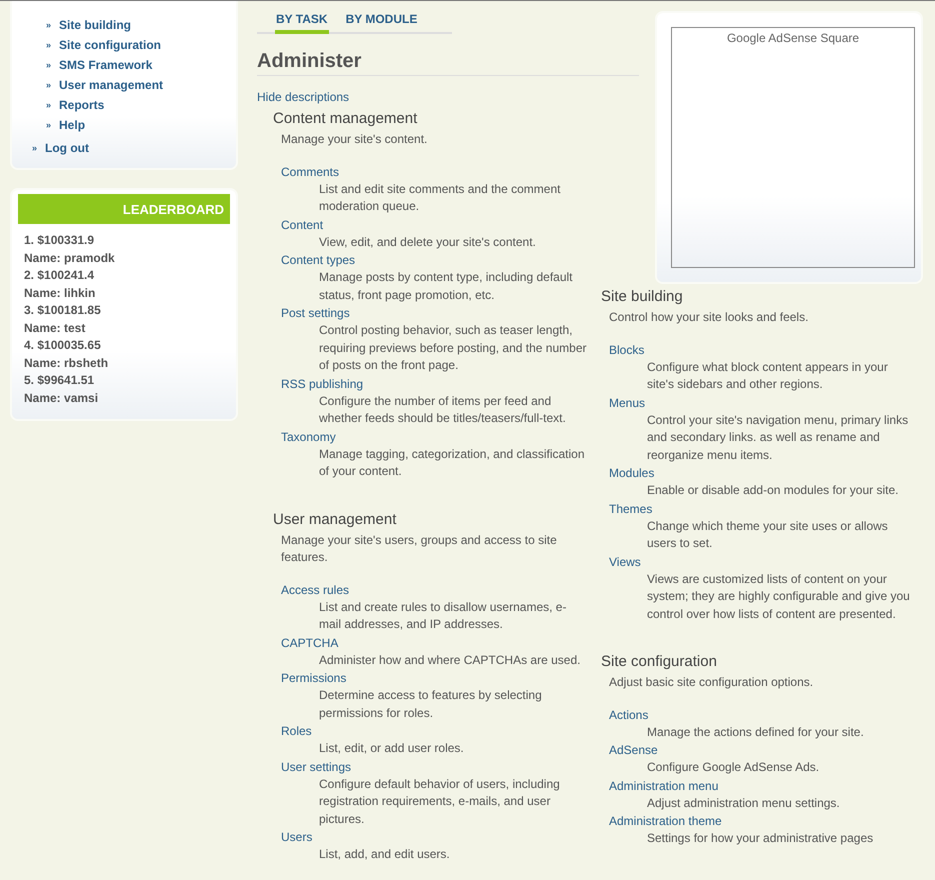 This screenshot has width=935, height=880. What do you see at coordinates (779, 596) in the screenshot?
I see `link-description: Views are customized lists of content on your system; they are highly configurable and give you control over how lists of content are presented.` at bounding box center [779, 596].